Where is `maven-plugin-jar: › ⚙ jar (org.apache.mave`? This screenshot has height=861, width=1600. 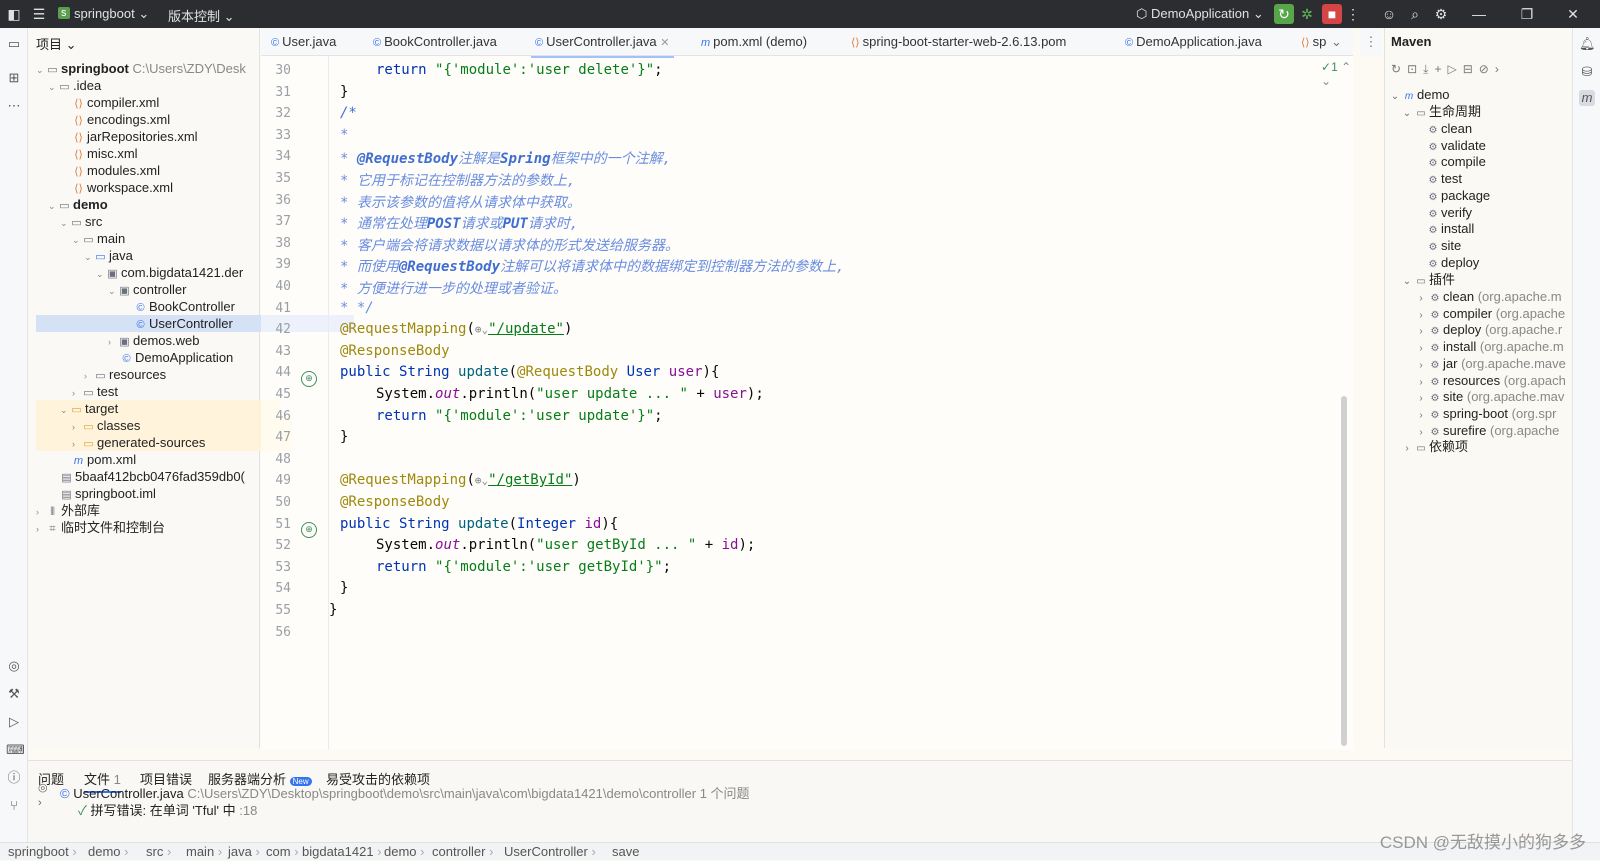 maven-plugin-jar: › ⚙ jar (org.apache.mave is located at coordinates (1493, 363).